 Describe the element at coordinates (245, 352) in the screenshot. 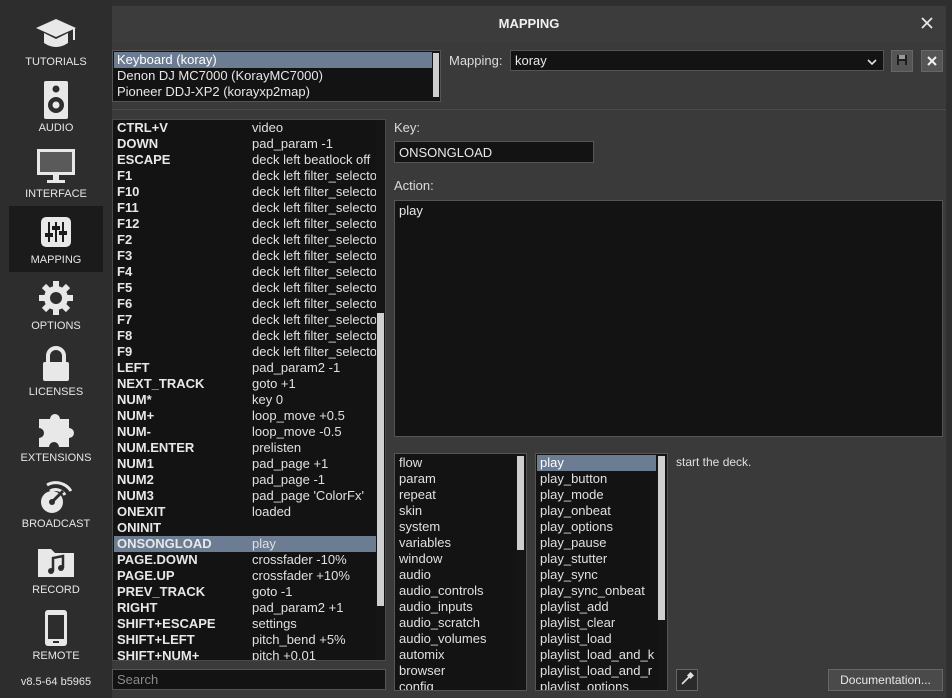

I see `key-row: F9 deck left filter_selector` at that location.